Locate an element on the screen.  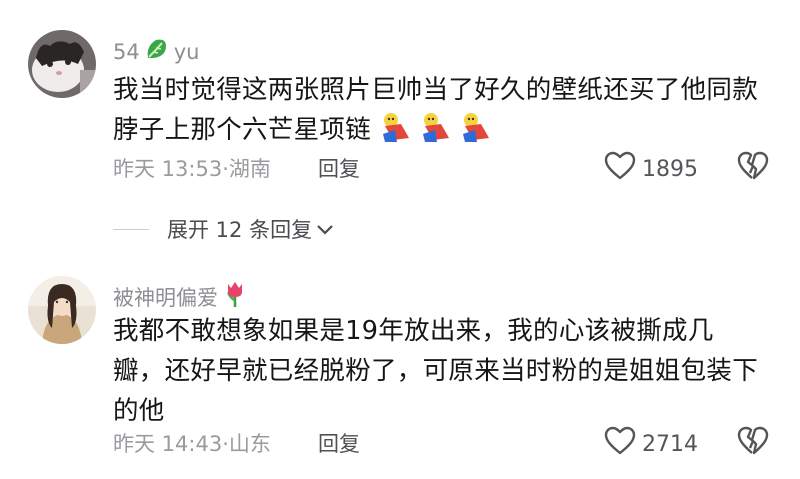
like-count: 1895 is located at coordinates (670, 169).